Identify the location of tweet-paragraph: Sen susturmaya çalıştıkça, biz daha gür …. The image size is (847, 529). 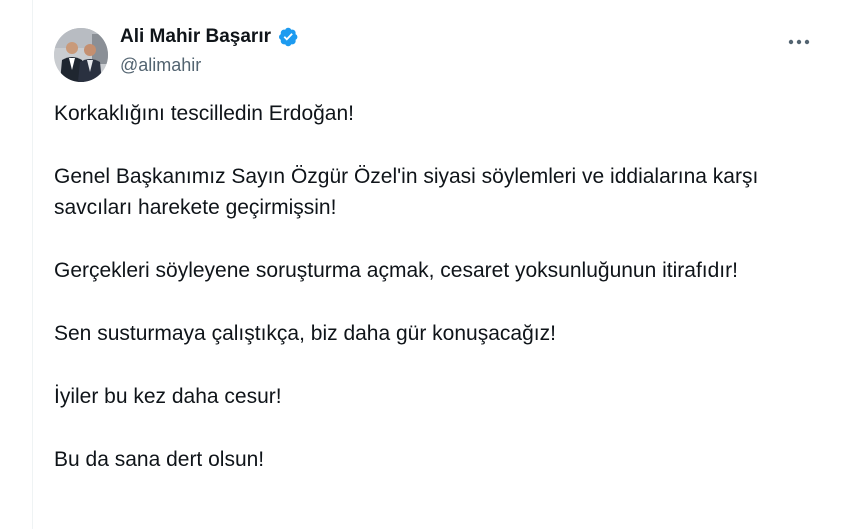
(305, 333).